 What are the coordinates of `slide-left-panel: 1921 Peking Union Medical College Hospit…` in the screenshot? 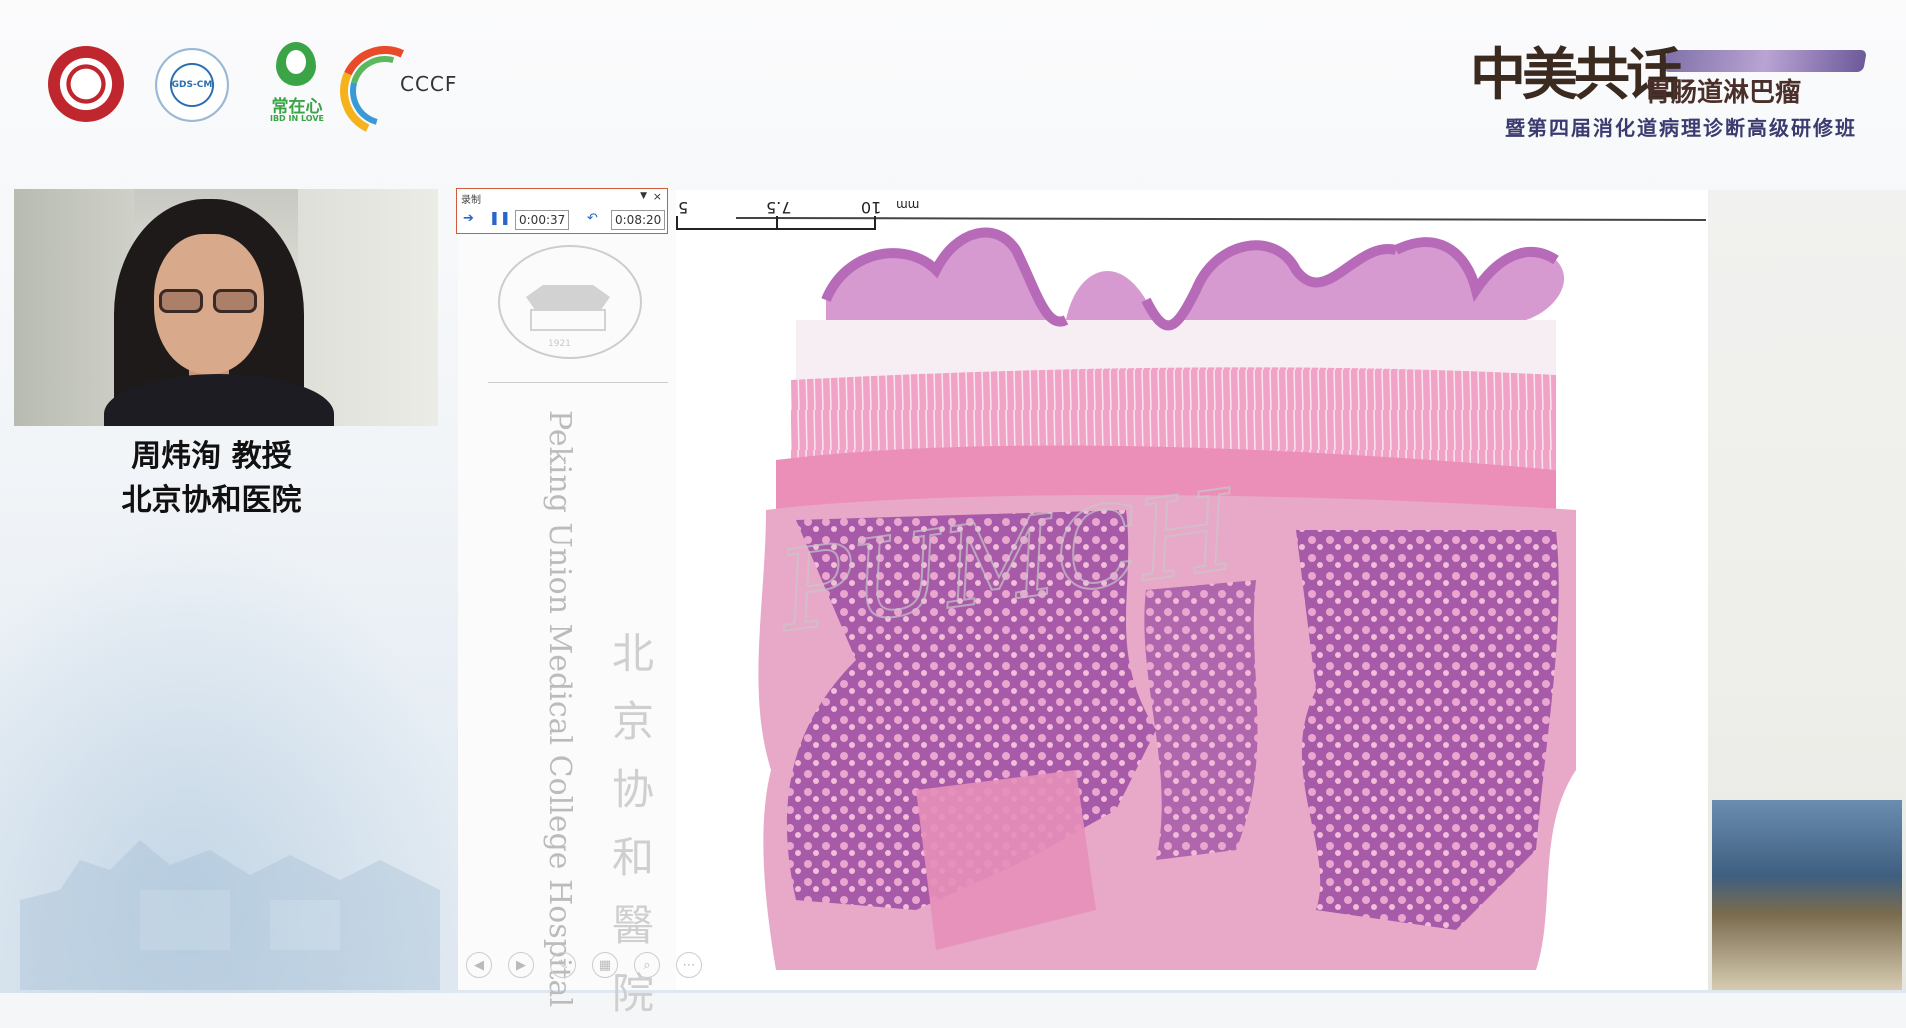 It's located at (580, 604).